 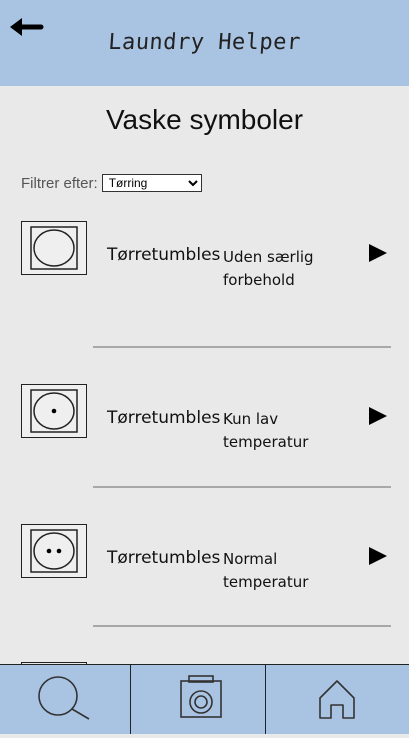 I want to click on symbol-description: Normal temperatur, so click(x=266, y=570).